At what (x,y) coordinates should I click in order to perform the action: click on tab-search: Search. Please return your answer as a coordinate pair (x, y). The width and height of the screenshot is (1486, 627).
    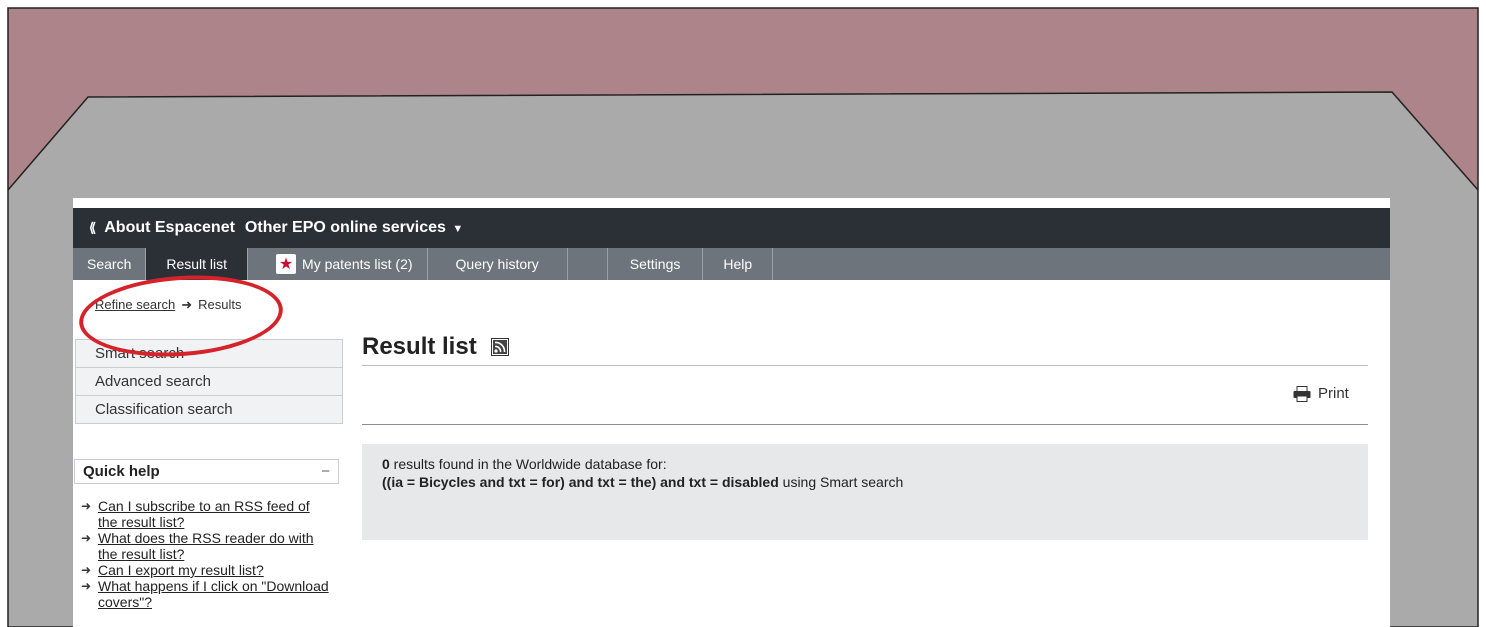
    Looking at the image, I should click on (110, 264).